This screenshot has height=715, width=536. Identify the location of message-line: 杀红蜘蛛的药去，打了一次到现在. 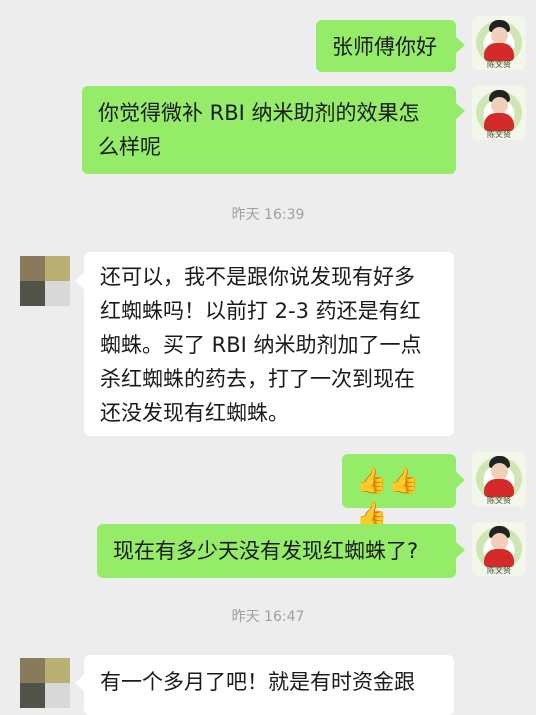
(257, 379).